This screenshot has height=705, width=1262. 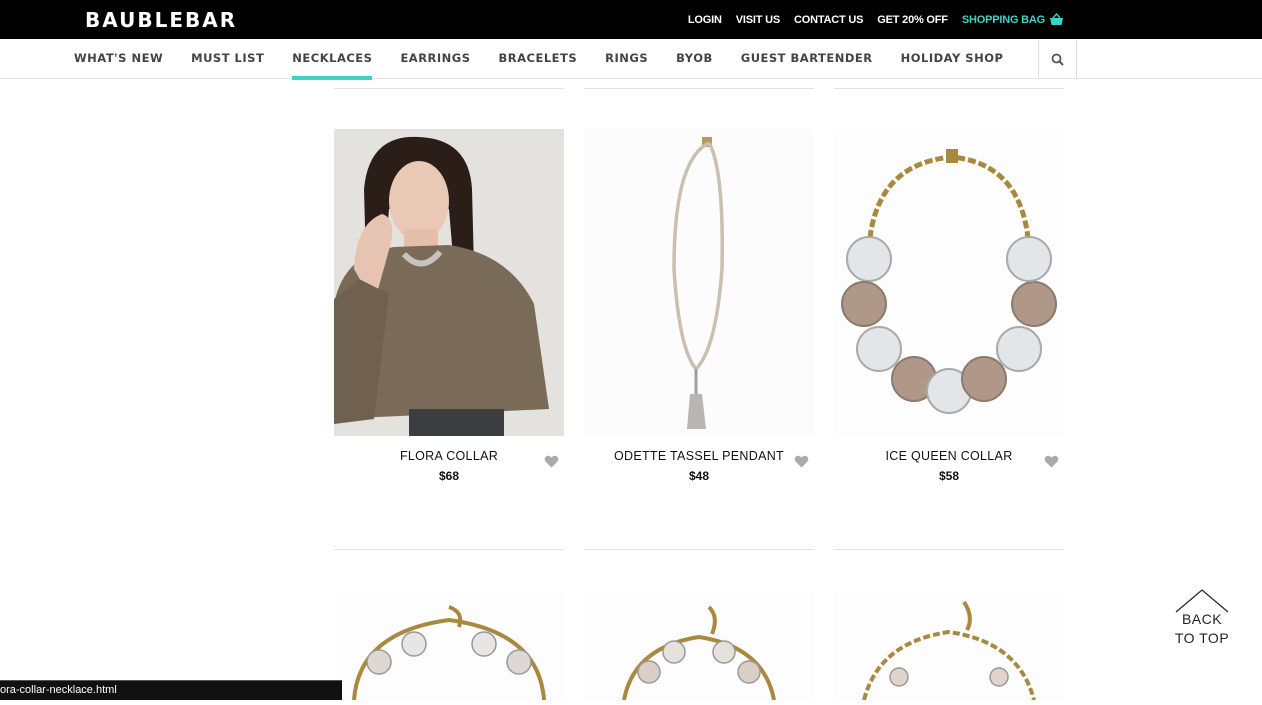 What do you see at coordinates (828, 20) in the screenshot?
I see `contact-us-link: CONTACT US` at bounding box center [828, 20].